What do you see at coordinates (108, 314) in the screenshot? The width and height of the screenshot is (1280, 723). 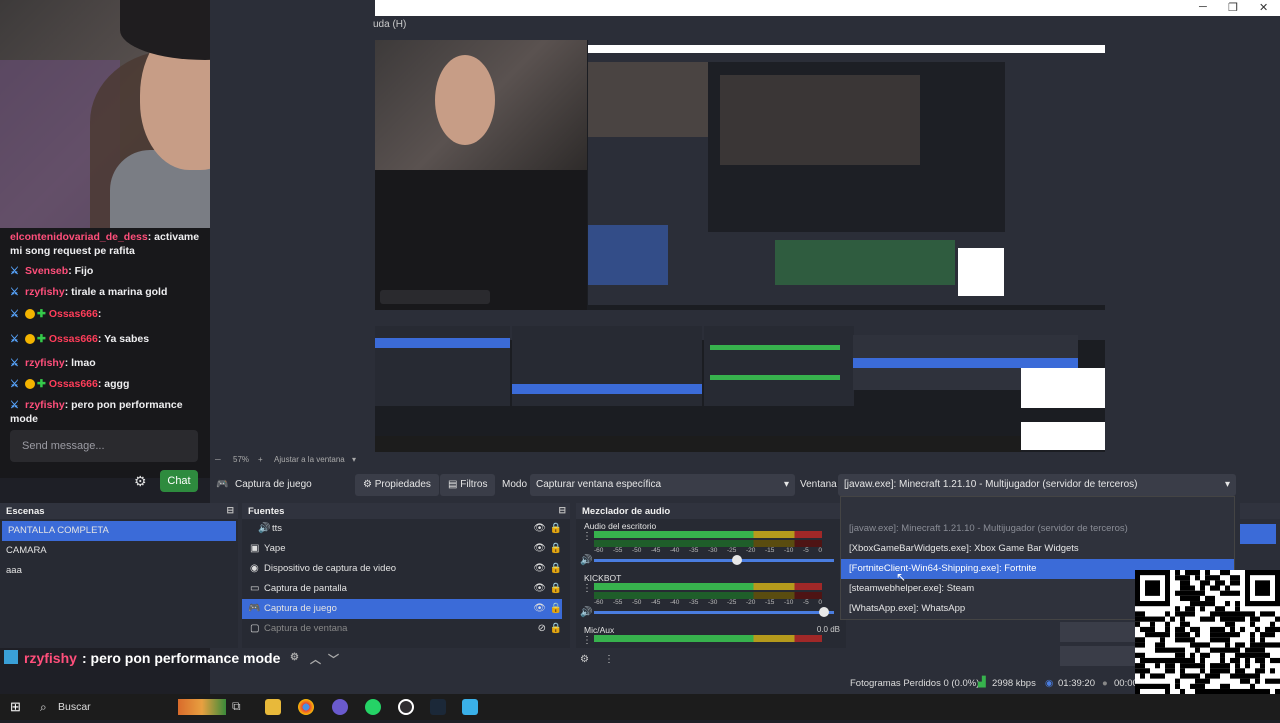 I see `chat-message: ⚔ ✚ Ossas666:` at bounding box center [108, 314].